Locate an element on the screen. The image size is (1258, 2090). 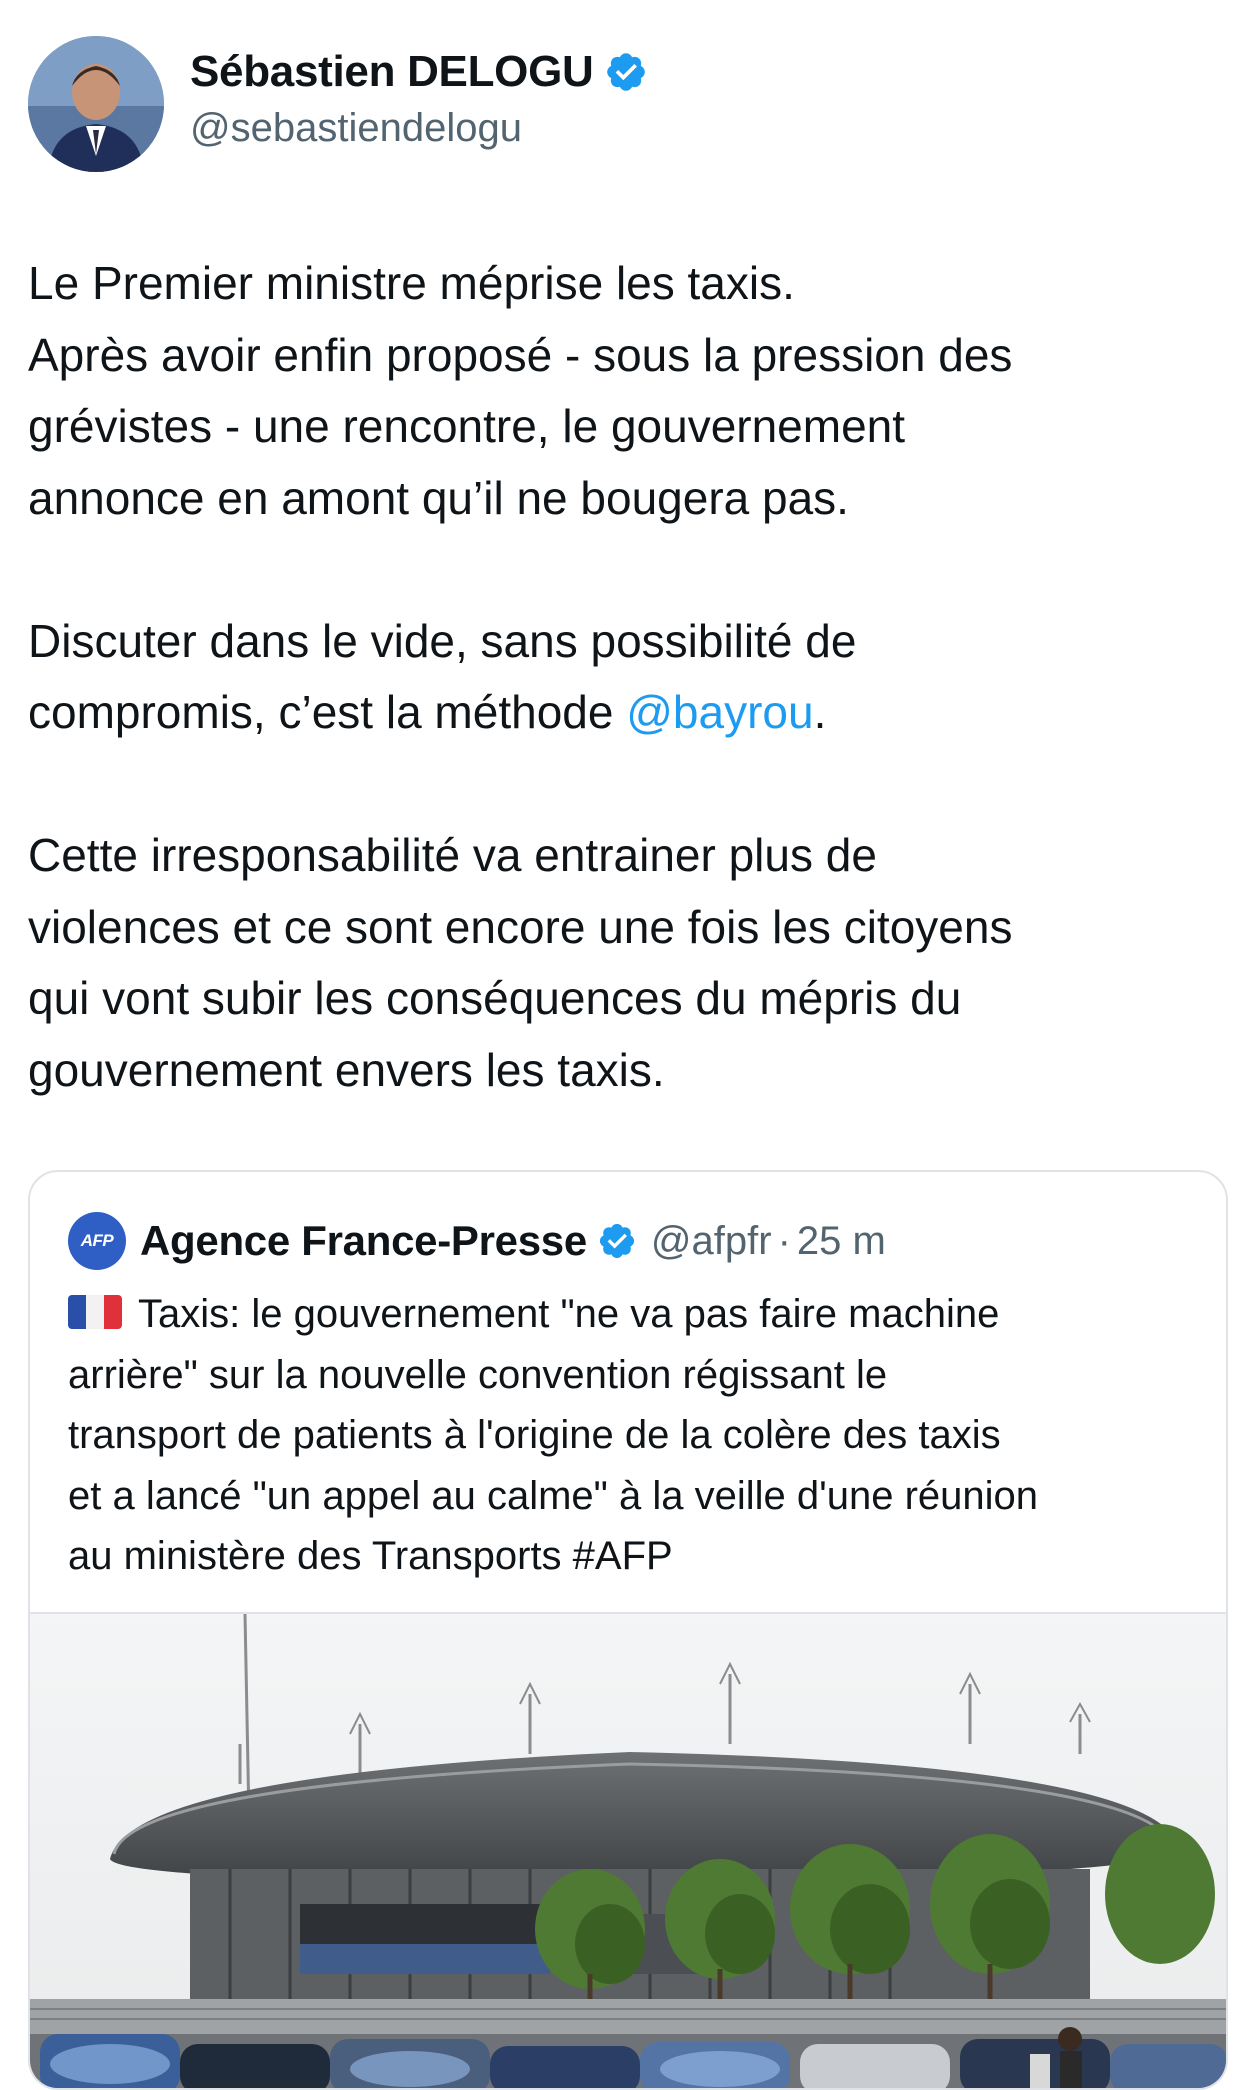
author-names: Sébastien DELOGU @sebastiendelogu is located at coordinates (419, 94).